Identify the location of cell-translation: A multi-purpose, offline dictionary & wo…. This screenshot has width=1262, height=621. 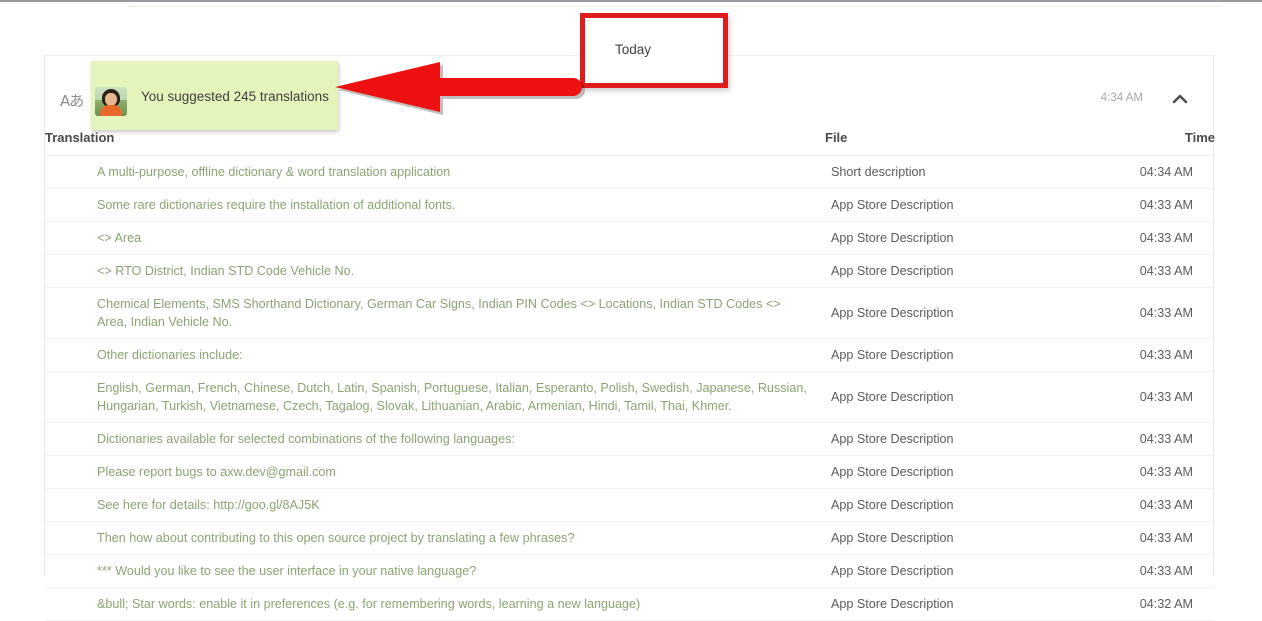
(435, 172).